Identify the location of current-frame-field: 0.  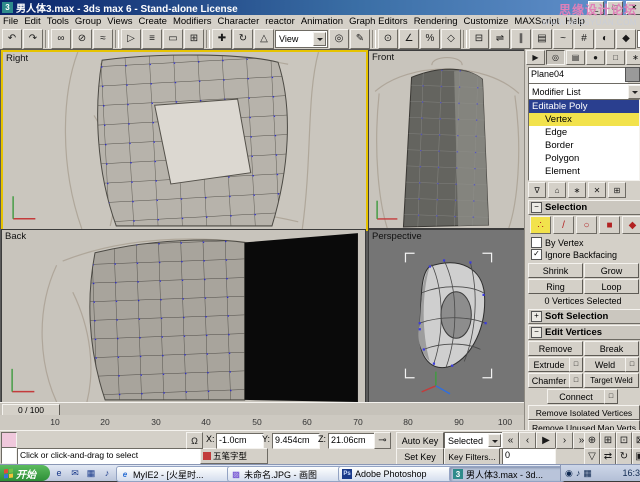
(529, 456).